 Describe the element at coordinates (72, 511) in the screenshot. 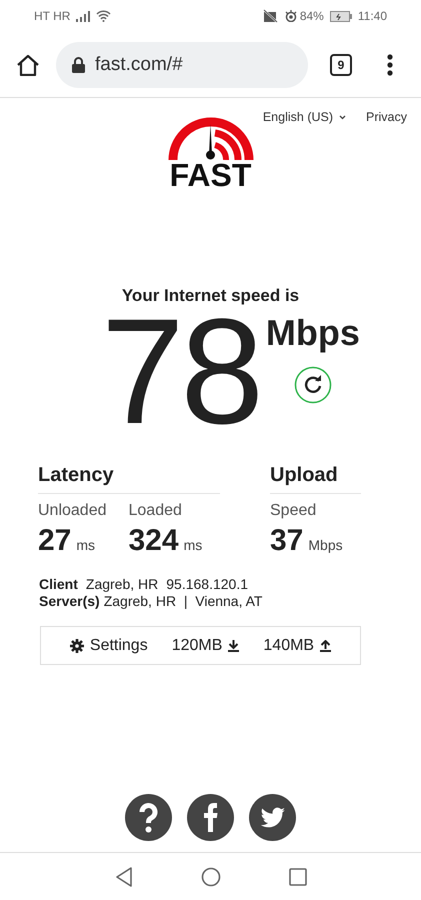

I see `metric-label: Unloaded` at that location.